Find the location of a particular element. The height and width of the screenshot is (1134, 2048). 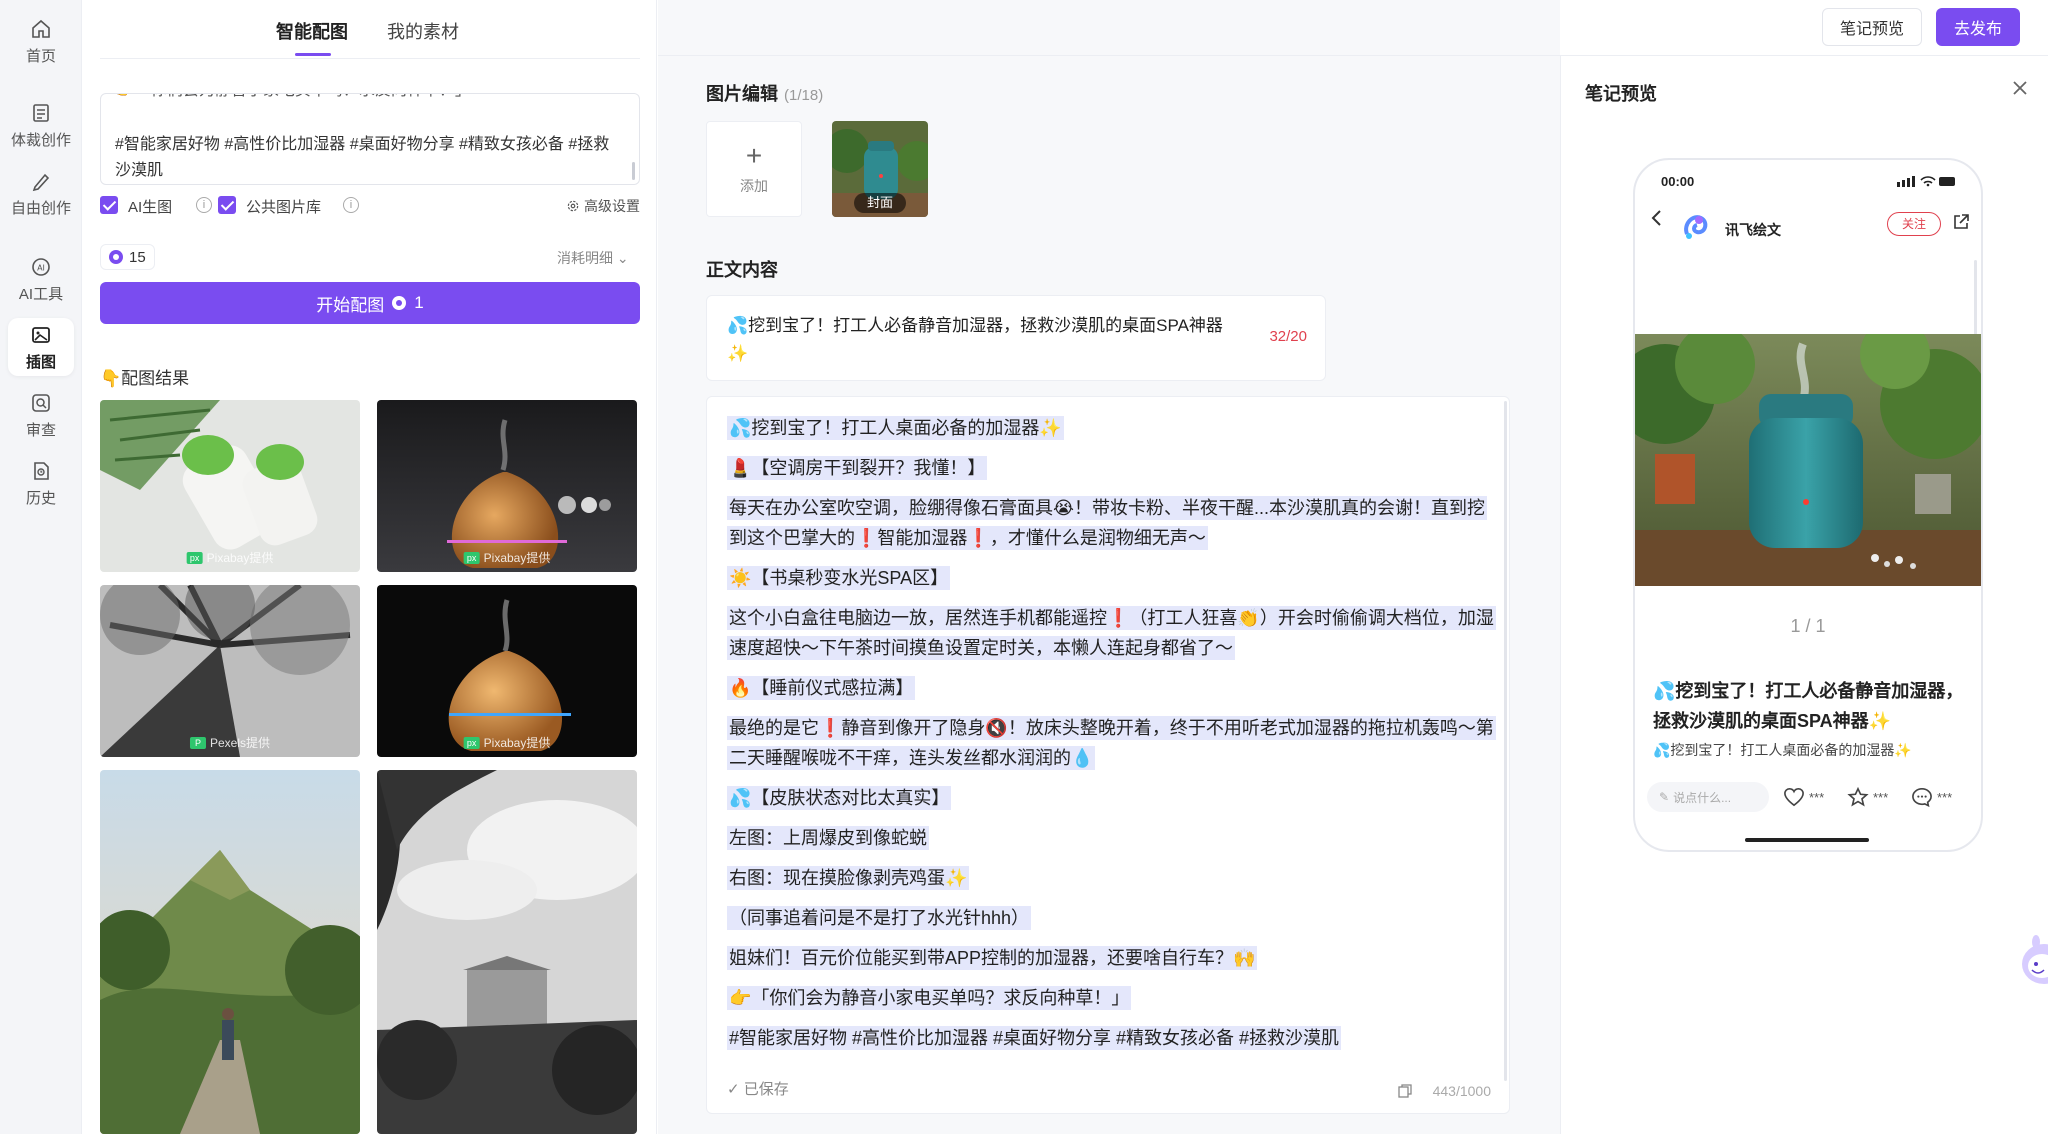

note-image is located at coordinates (1808, 460).